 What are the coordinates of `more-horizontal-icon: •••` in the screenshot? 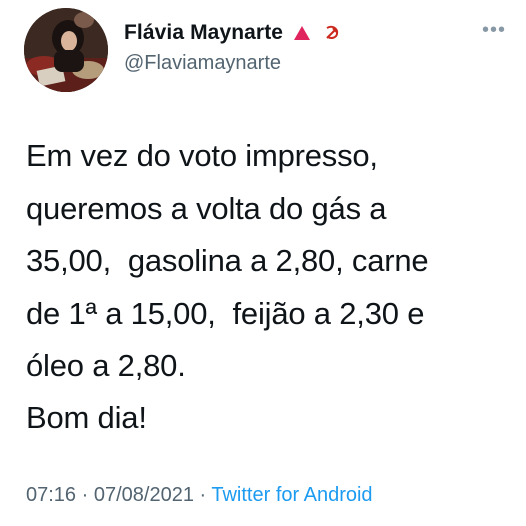 It's located at (494, 30).